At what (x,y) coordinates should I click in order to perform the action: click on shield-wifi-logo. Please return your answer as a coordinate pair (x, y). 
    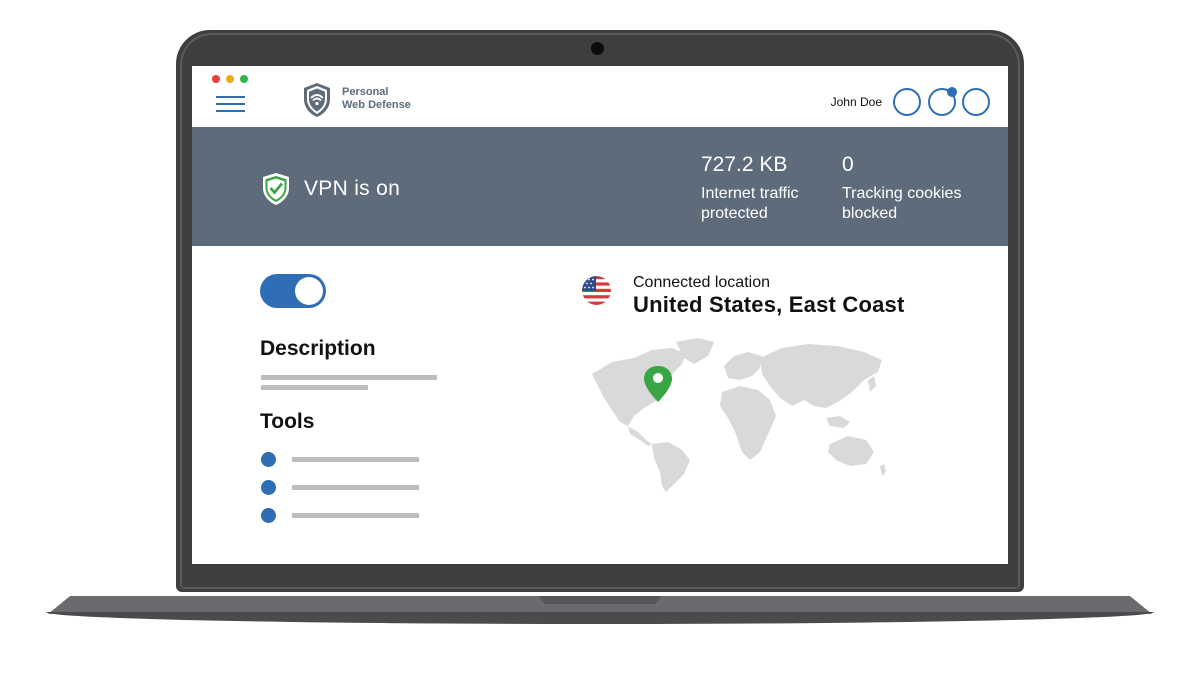
    Looking at the image, I should click on (317, 100).